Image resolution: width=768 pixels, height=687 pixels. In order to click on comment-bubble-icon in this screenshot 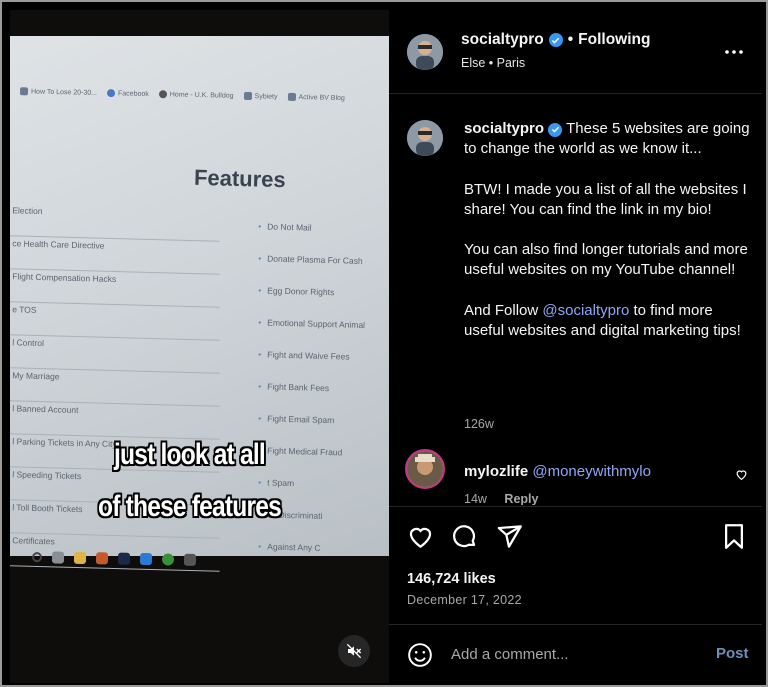, I will do `click(464, 536)`.